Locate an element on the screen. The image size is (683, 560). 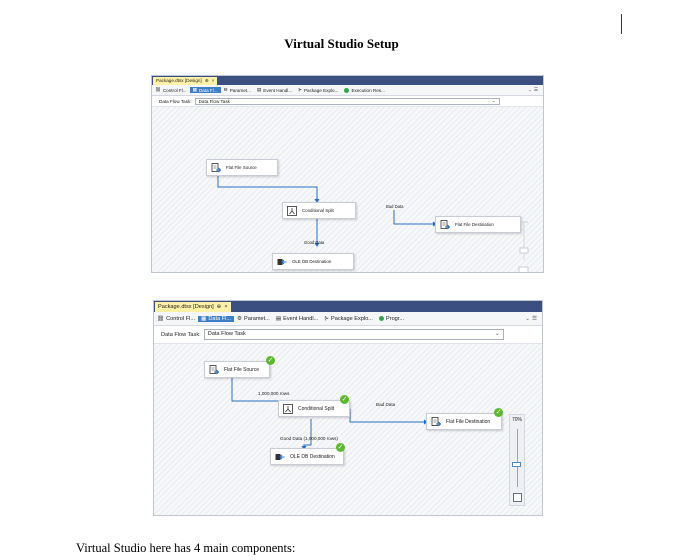
path-label-good-data: Good Data is located at coordinates (314, 242).